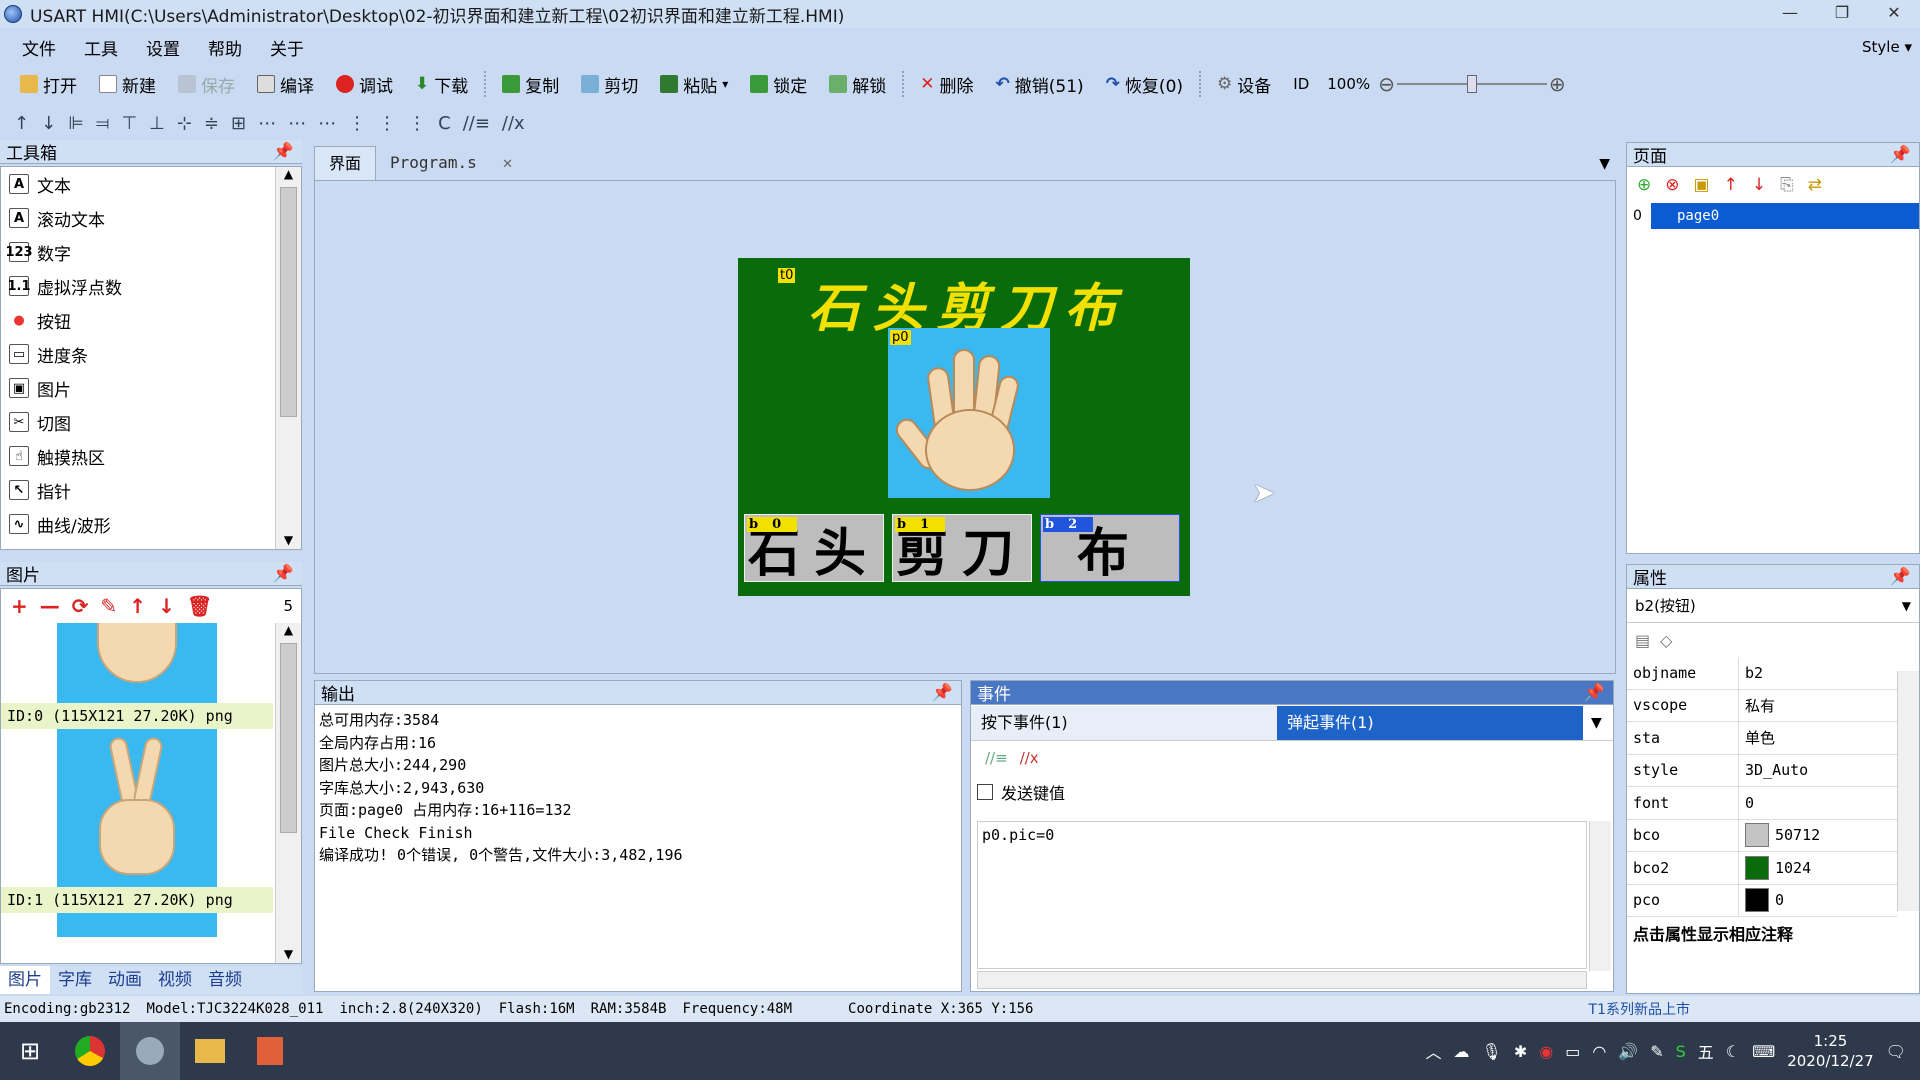 The height and width of the screenshot is (1080, 1920). I want to click on toolbox-item: ☝ 触摸热区, so click(137, 456).